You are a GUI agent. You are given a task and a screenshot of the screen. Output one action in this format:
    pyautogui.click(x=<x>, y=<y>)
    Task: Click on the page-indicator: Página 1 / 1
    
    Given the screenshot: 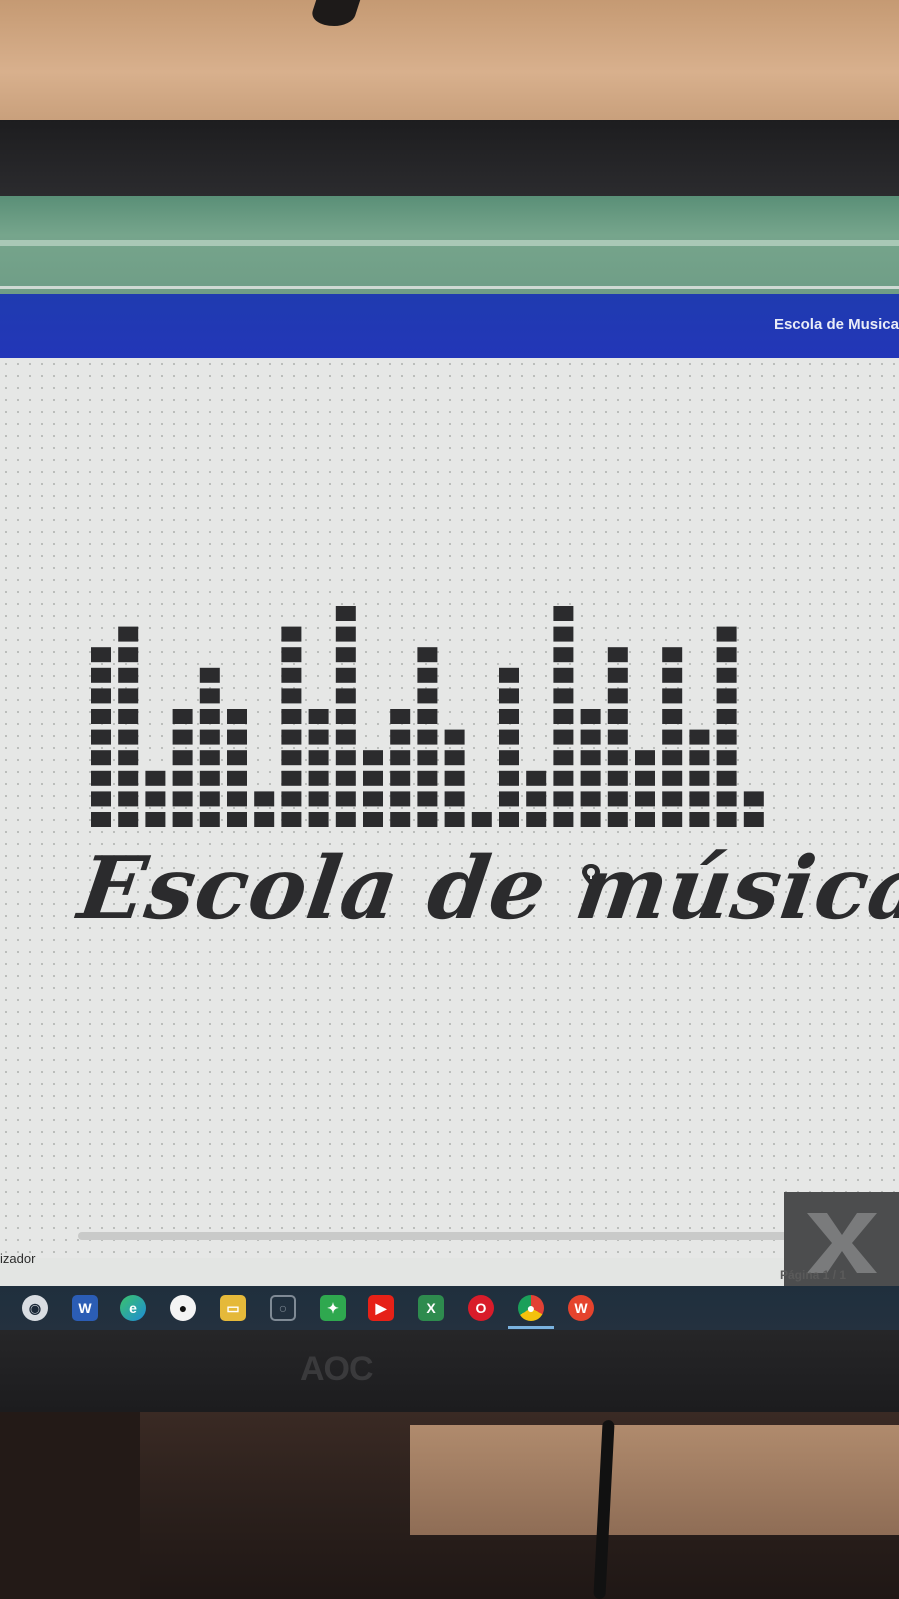 What is the action you would take?
    pyautogui.click(x=813, y=1275)
    